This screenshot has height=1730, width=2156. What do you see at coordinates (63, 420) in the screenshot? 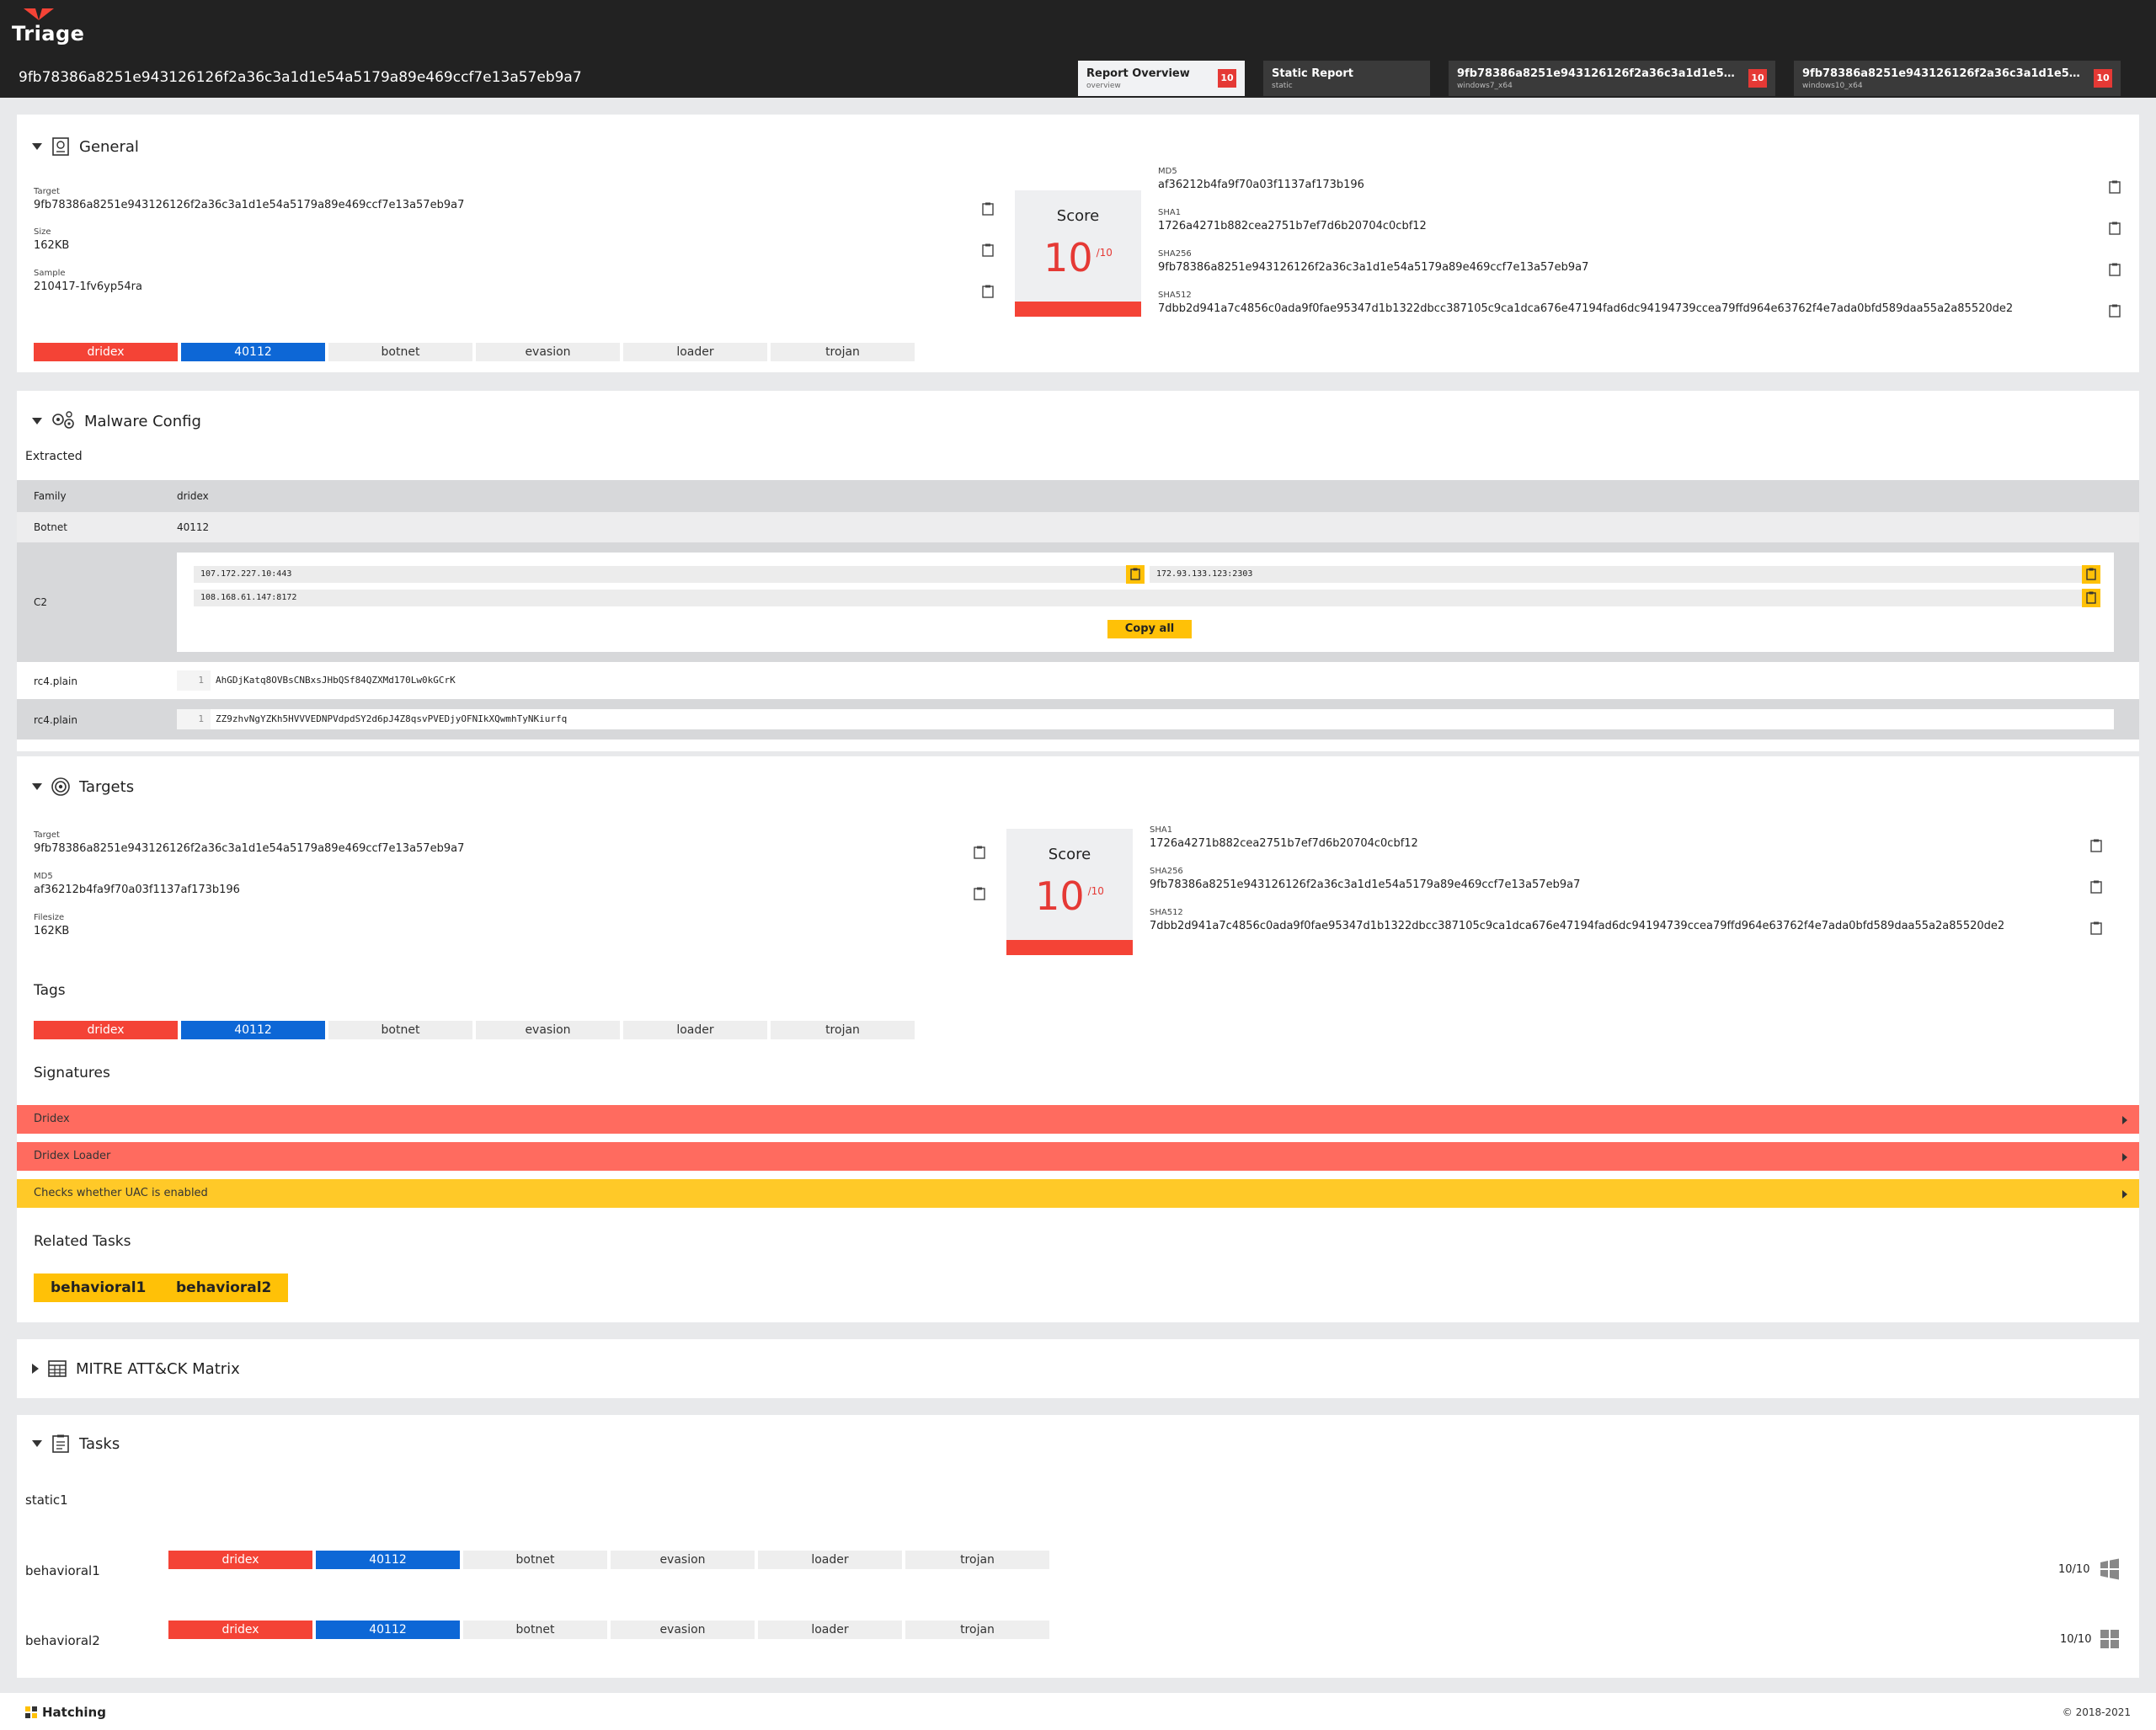
I see `gears-icon` at bounding box center [63, 420].